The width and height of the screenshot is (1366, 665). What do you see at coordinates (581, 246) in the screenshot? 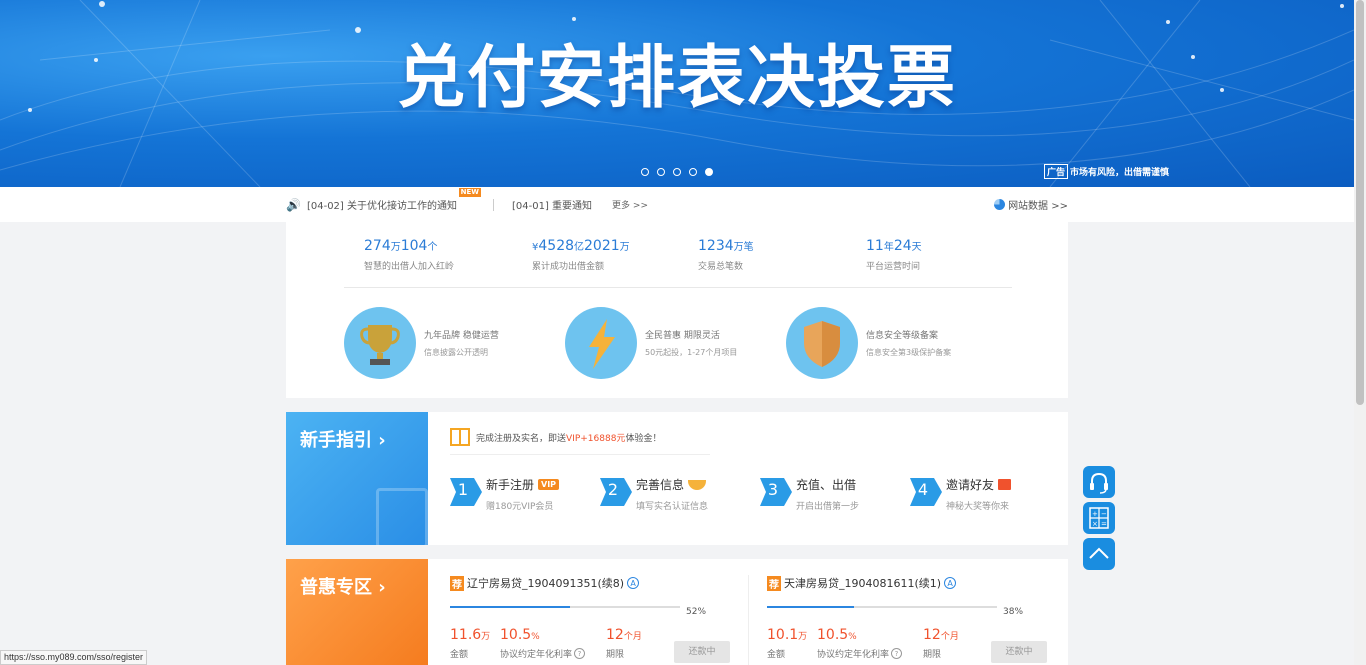
I see `stat-amount-value: ¥4528亿2021万` at bounding box center [581, 246].